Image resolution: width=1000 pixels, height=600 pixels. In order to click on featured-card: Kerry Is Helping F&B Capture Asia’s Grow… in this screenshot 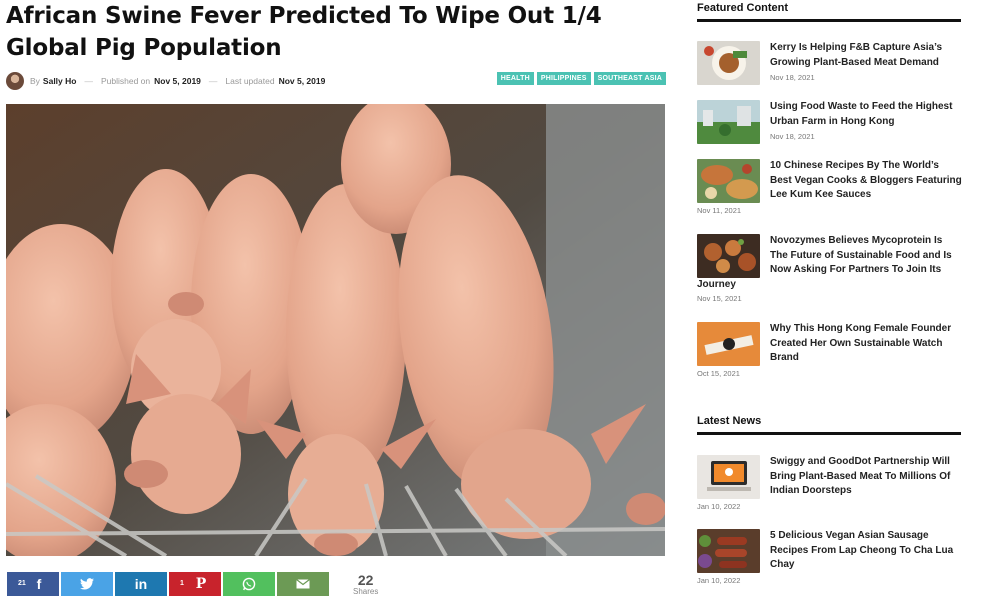, I will do `click(829, 64)`.